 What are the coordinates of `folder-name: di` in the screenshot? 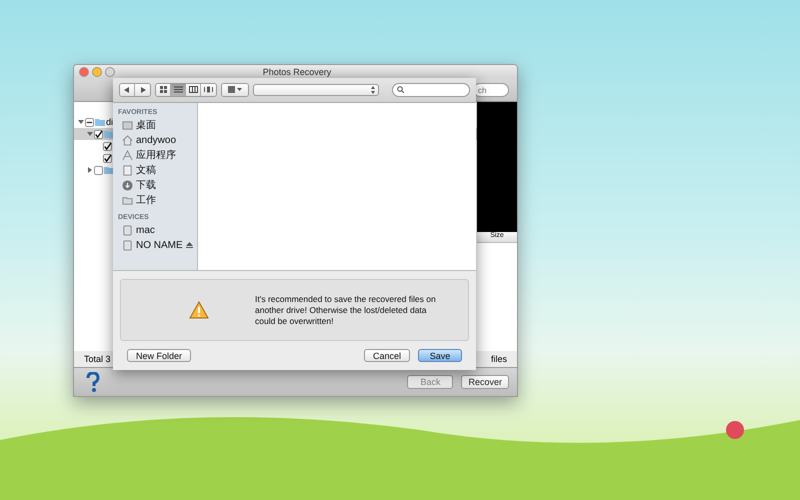 It's located at (110, 122).